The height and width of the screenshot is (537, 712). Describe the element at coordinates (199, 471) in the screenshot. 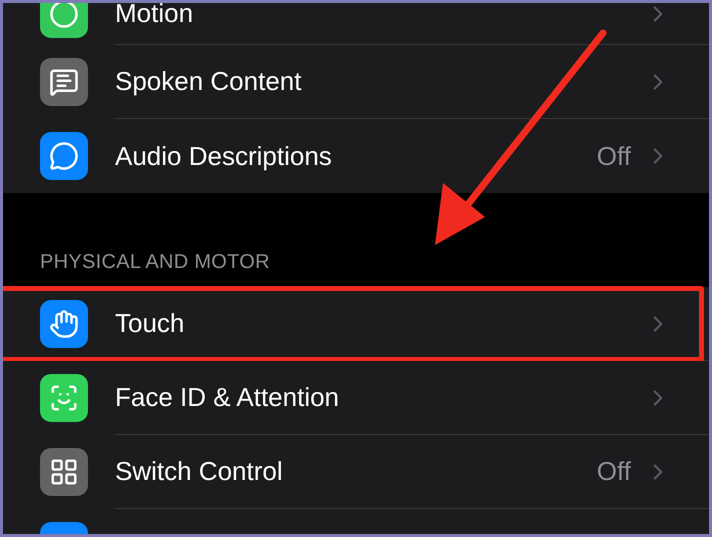

I see `row-label: Switch Control` at that location.